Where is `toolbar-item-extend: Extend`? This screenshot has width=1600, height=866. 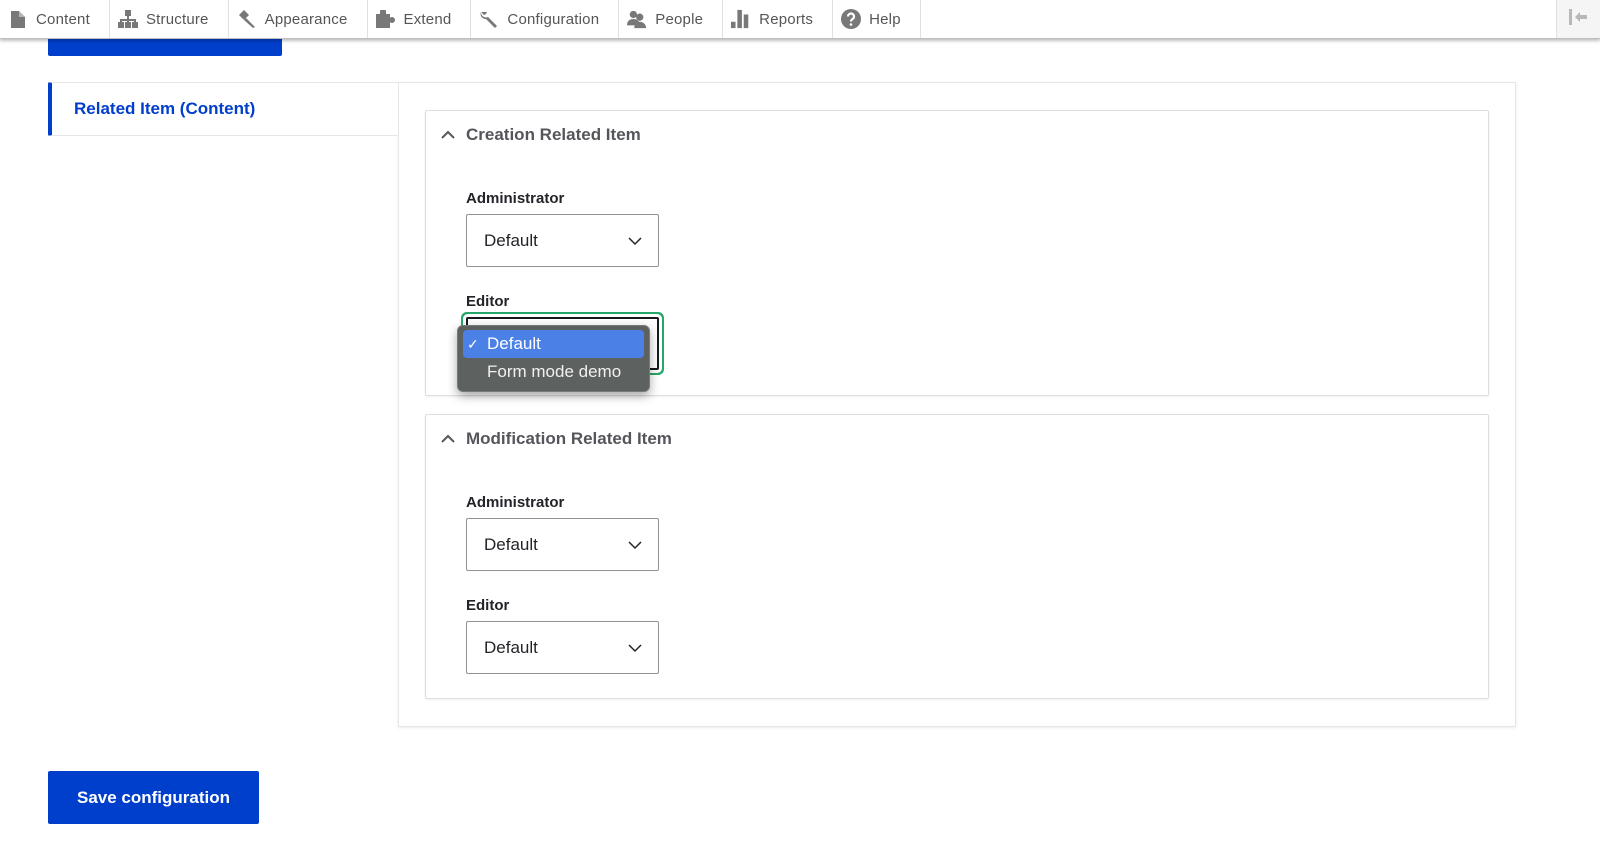 toolbar-item-extend: Extend is located at coordinates (420, 19).